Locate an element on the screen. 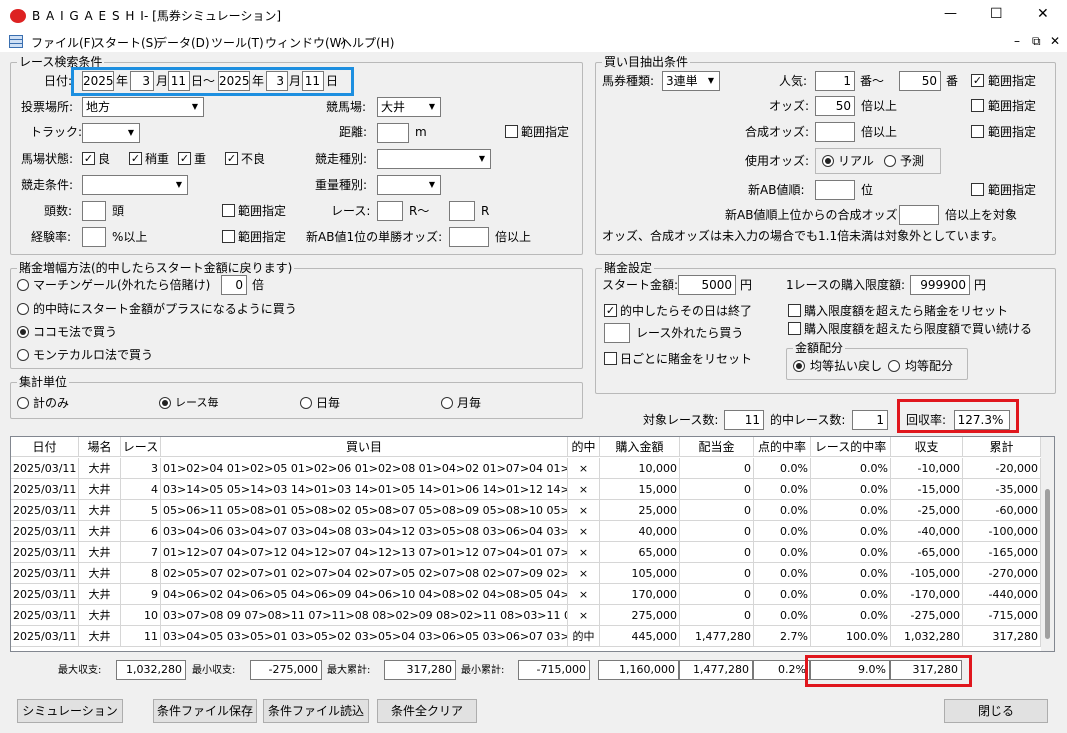  exp-input is located at coordinates (94, 237).